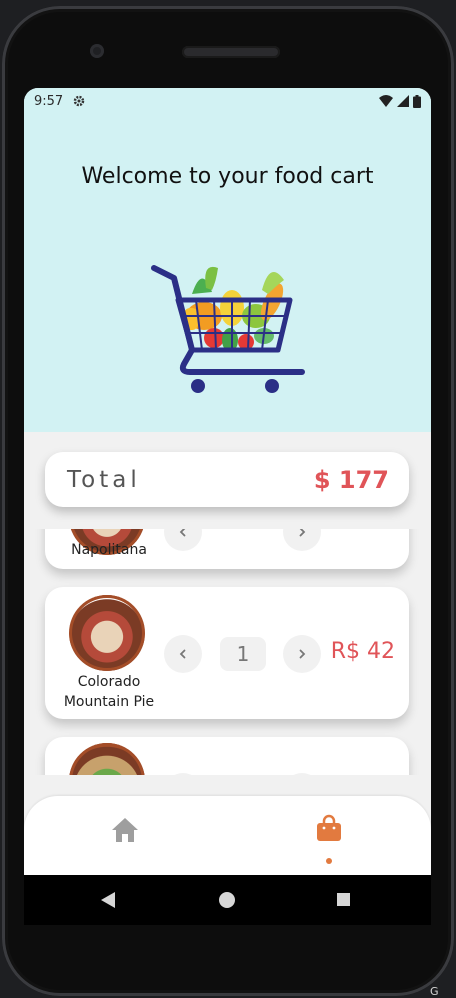  I want to click on quantity-value: 1, so click(243, 654).